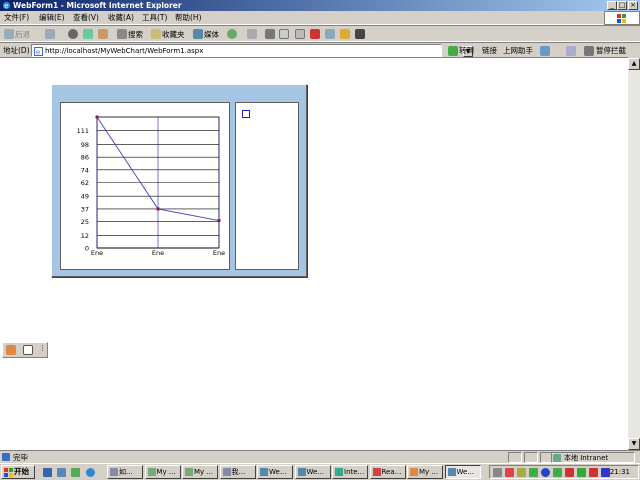  What do you see at coordinates (156, 34) in the screenshot?
I see `favorites-icon` at bounding box center [156, 34].